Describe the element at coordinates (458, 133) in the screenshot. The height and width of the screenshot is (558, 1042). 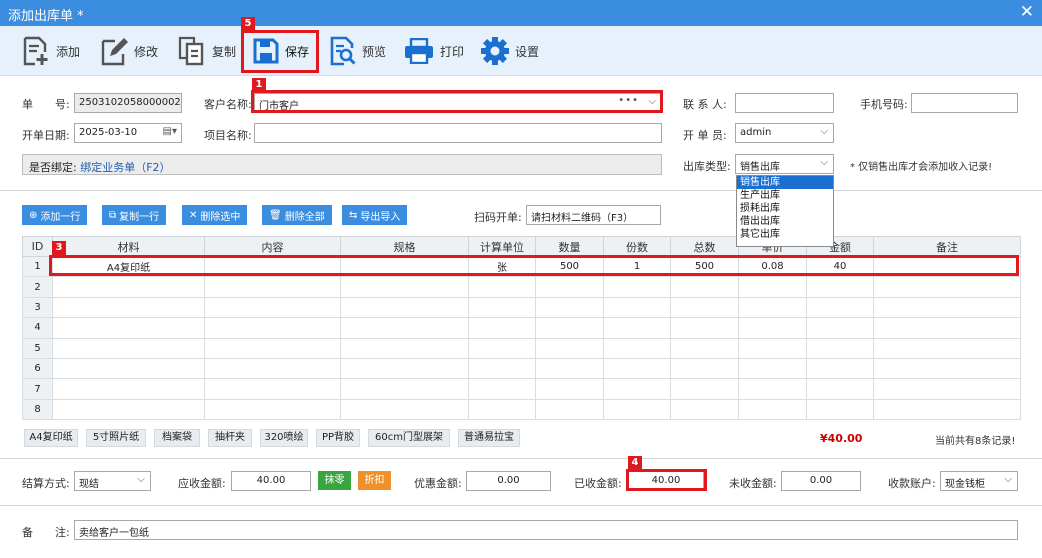
I see `project-field` at that location.